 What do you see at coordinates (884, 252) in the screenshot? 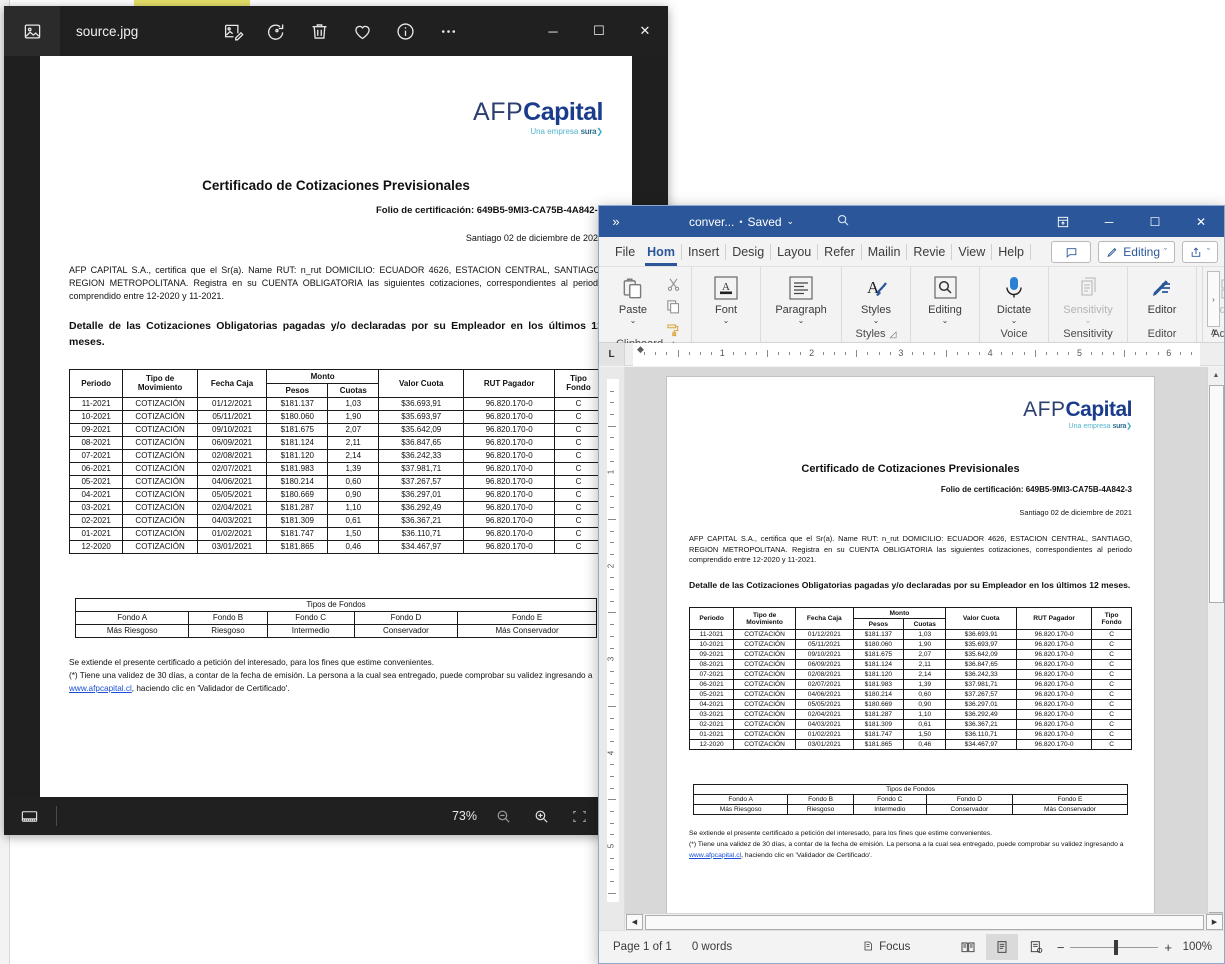
I see `tab-mailin: Mailin` at bounding box center [884, 252].